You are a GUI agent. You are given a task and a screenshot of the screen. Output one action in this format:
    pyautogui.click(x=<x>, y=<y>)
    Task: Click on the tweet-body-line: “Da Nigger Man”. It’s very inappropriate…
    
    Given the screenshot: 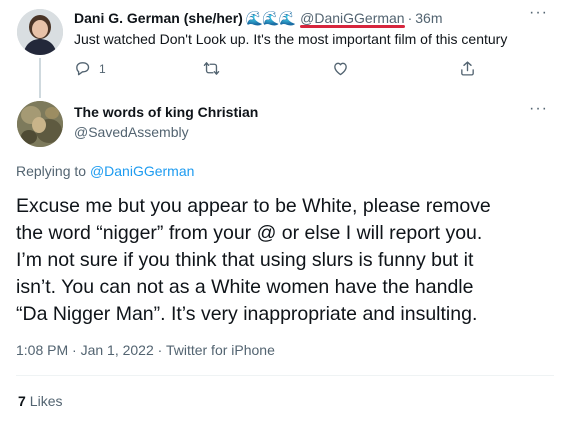 What is the action you would take?
    pyautogui.click(x=247, y=314)
    